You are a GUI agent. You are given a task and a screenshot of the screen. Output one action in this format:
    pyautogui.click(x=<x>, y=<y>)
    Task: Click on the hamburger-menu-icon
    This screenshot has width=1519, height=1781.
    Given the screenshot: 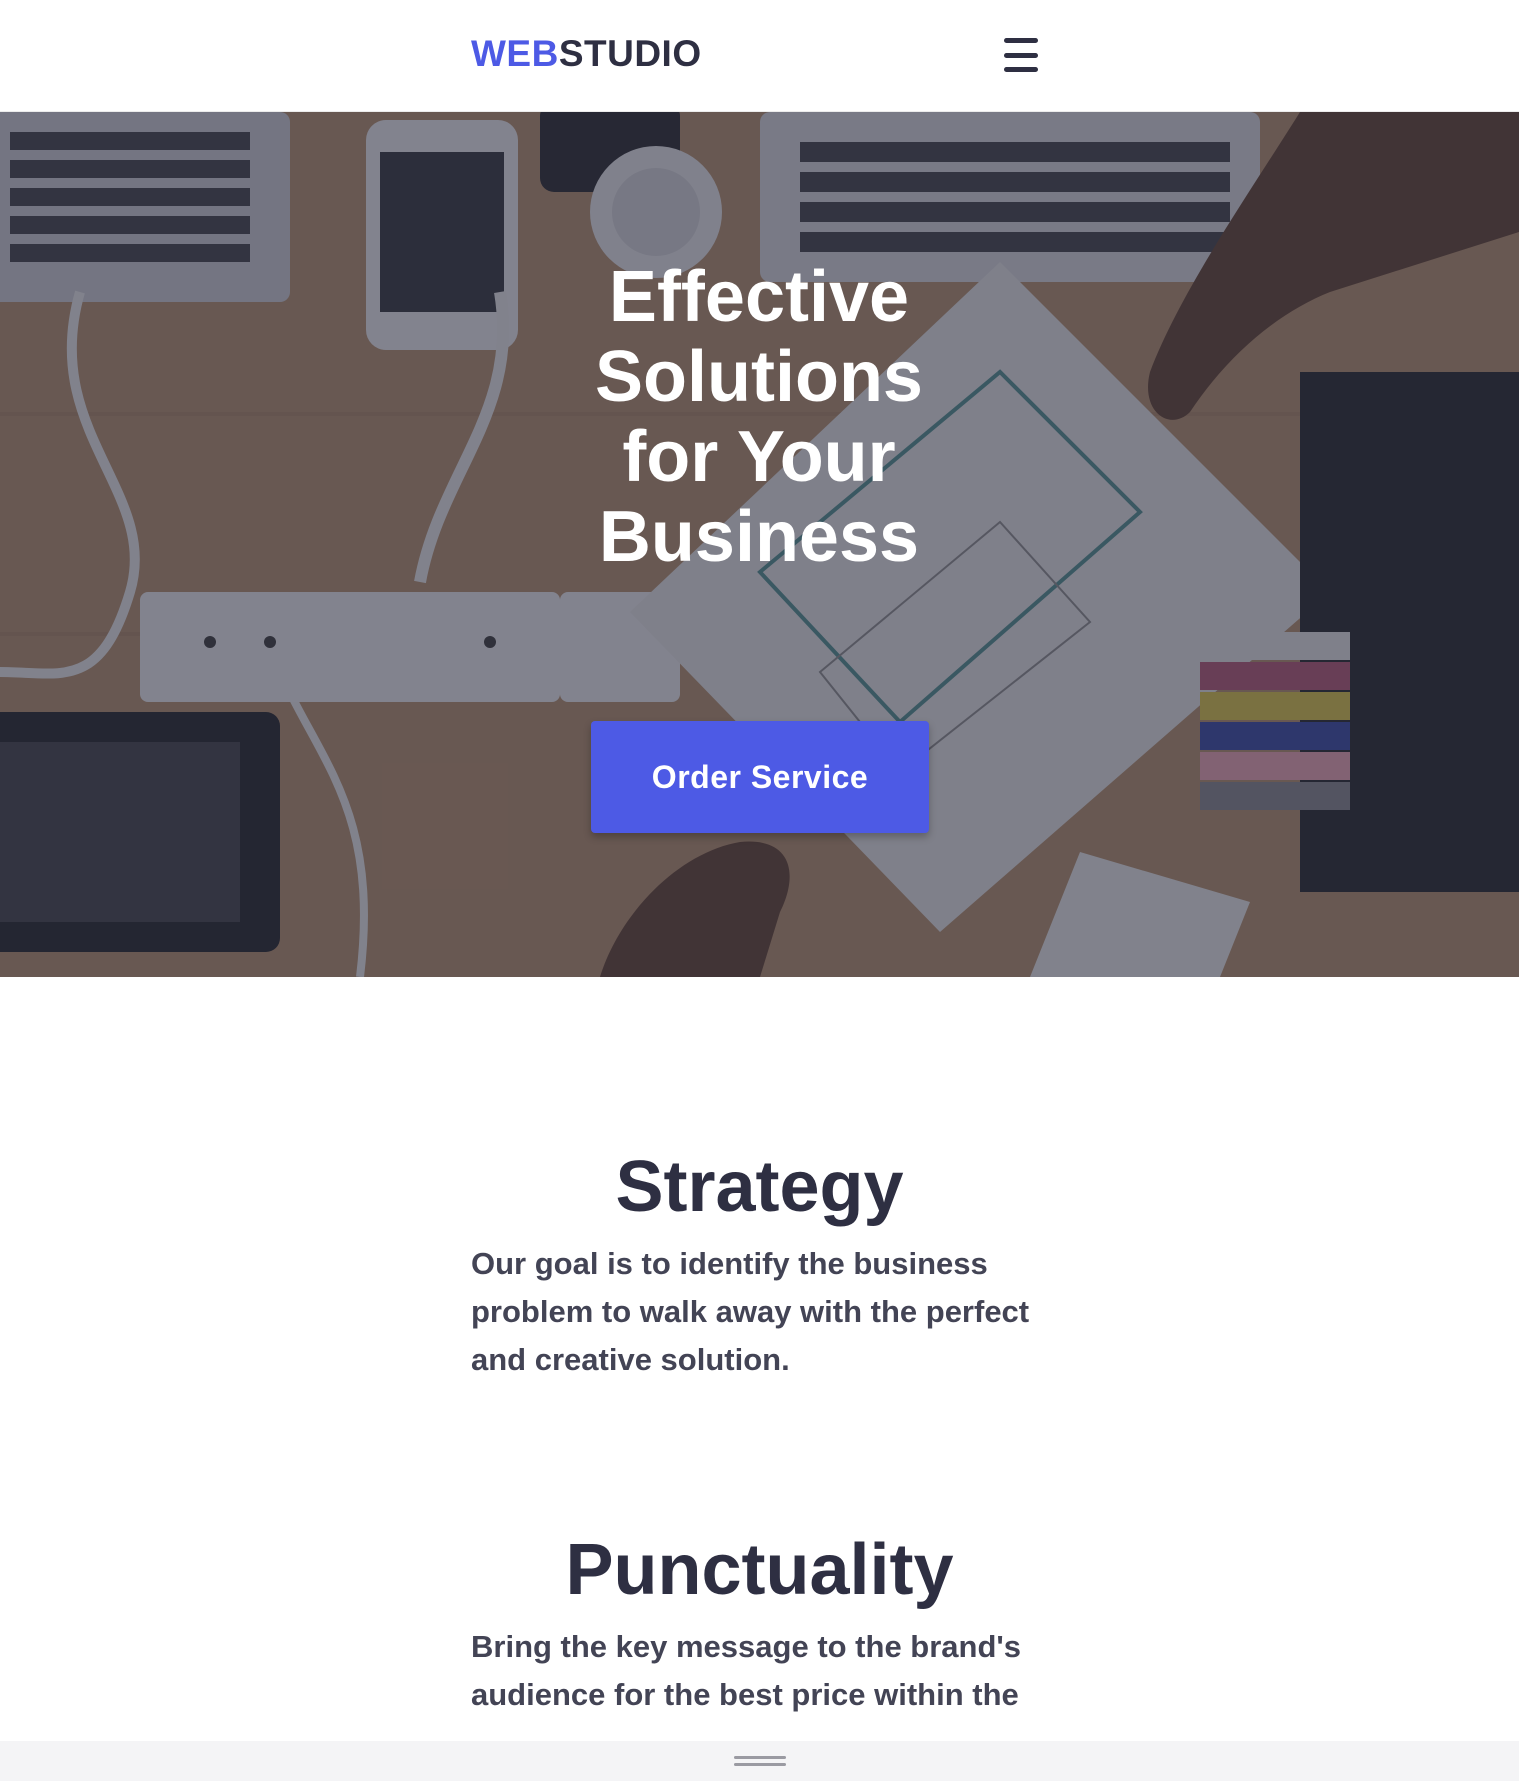 What is the action you would take?
    pyautogui.click(x=1022, y=55)
    